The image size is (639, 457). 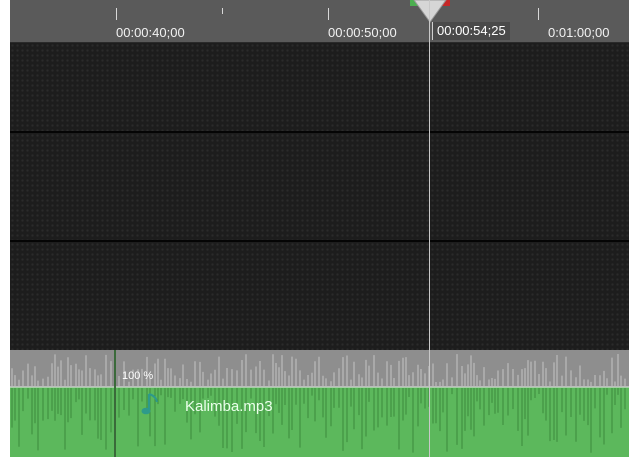 I want to click on volume-label: 100 %, so click(x=138, y=376).